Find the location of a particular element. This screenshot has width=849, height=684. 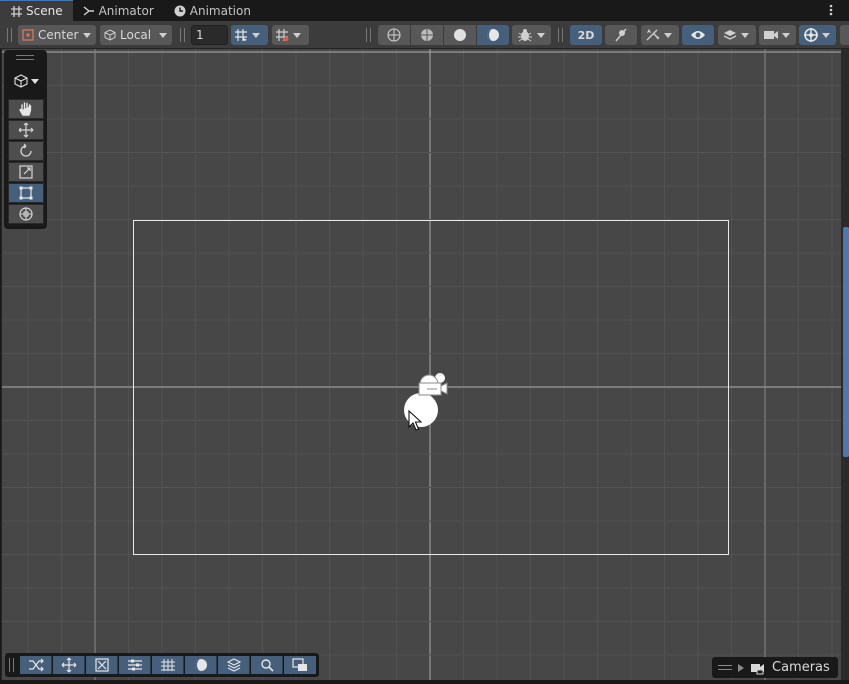

scene-visibility-toggle is located at coordinates (698, 35).